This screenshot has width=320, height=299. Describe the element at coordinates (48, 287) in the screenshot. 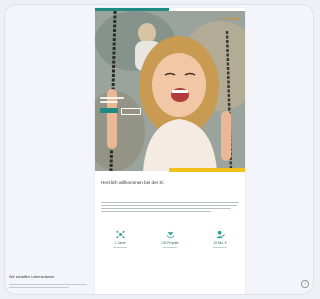

I see `footer-text-block` at that location.